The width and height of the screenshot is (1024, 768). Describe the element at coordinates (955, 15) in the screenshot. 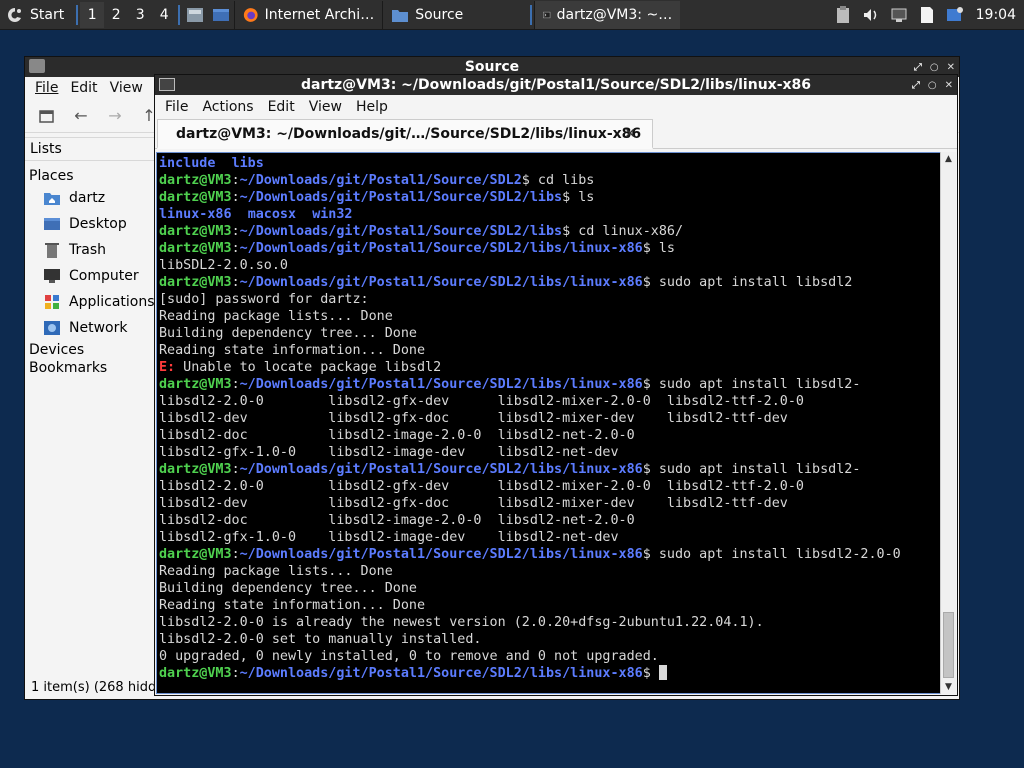

I see `update-icon` at that location.